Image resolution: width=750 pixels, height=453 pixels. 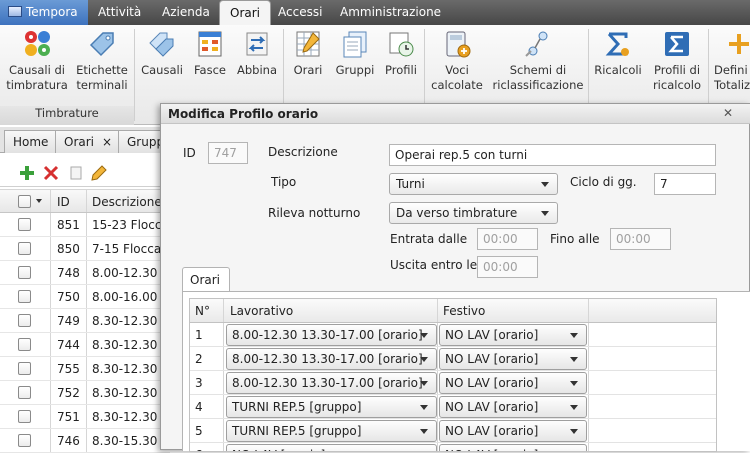 I want to click on tab-orari-inner: Orari, so click(x=206, y=279).